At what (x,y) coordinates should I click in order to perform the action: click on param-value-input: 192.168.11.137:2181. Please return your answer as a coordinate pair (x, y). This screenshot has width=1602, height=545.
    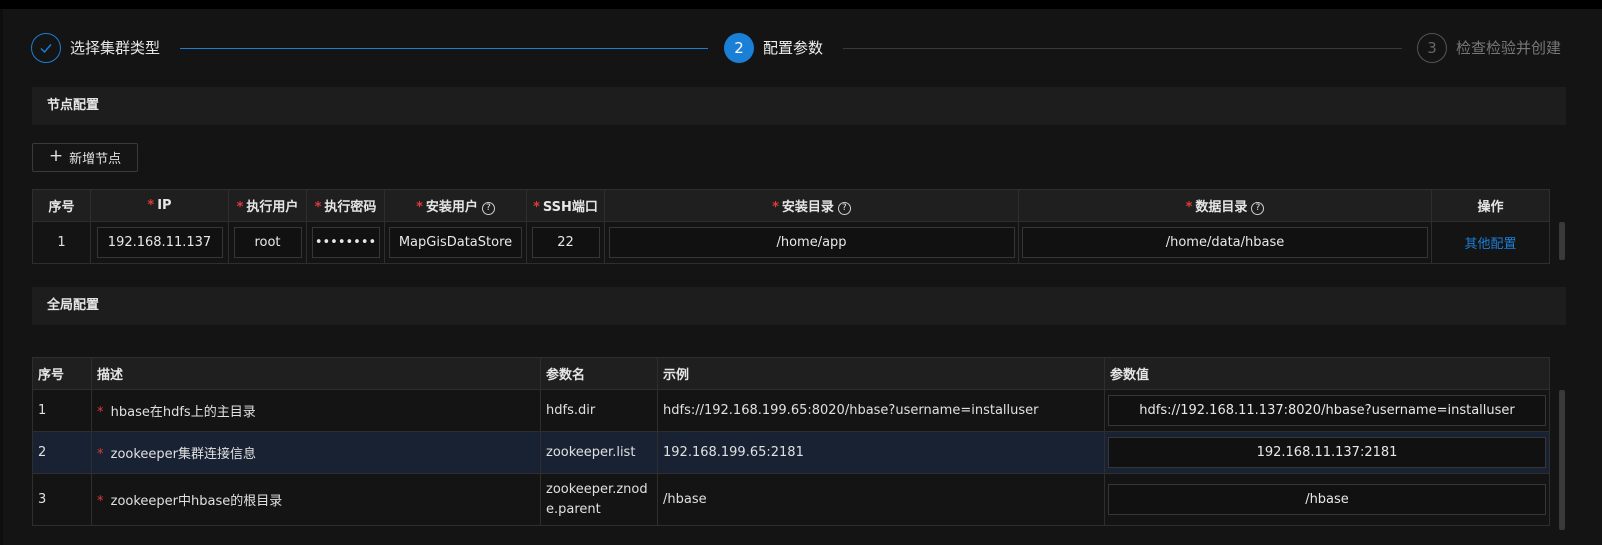
    Looking at the image, I should click on (1327, 452).